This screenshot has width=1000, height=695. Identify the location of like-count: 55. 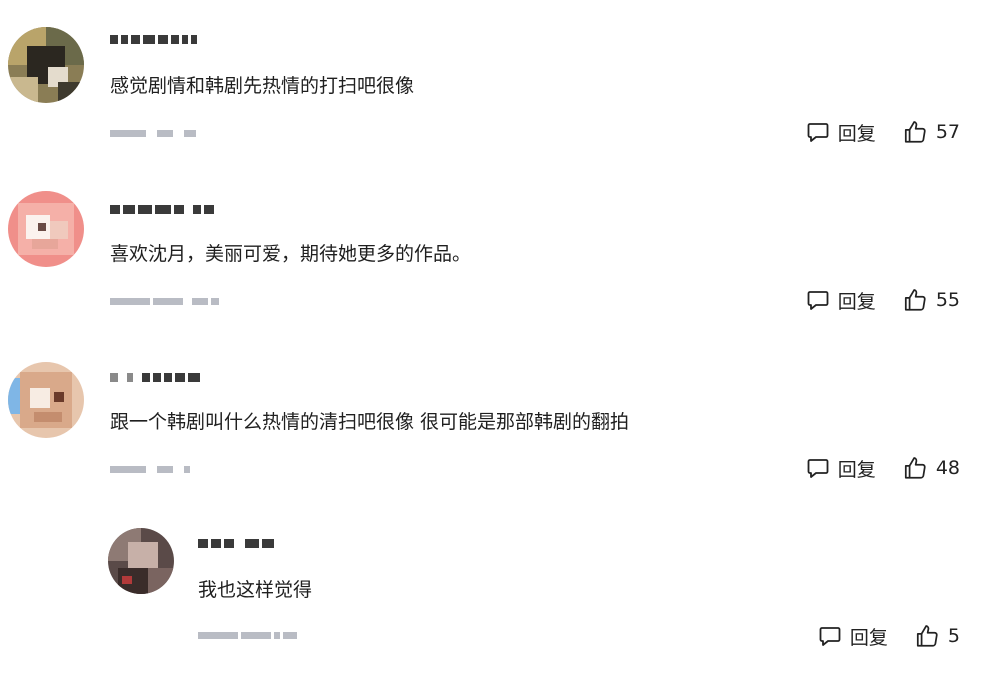
(947, 300).